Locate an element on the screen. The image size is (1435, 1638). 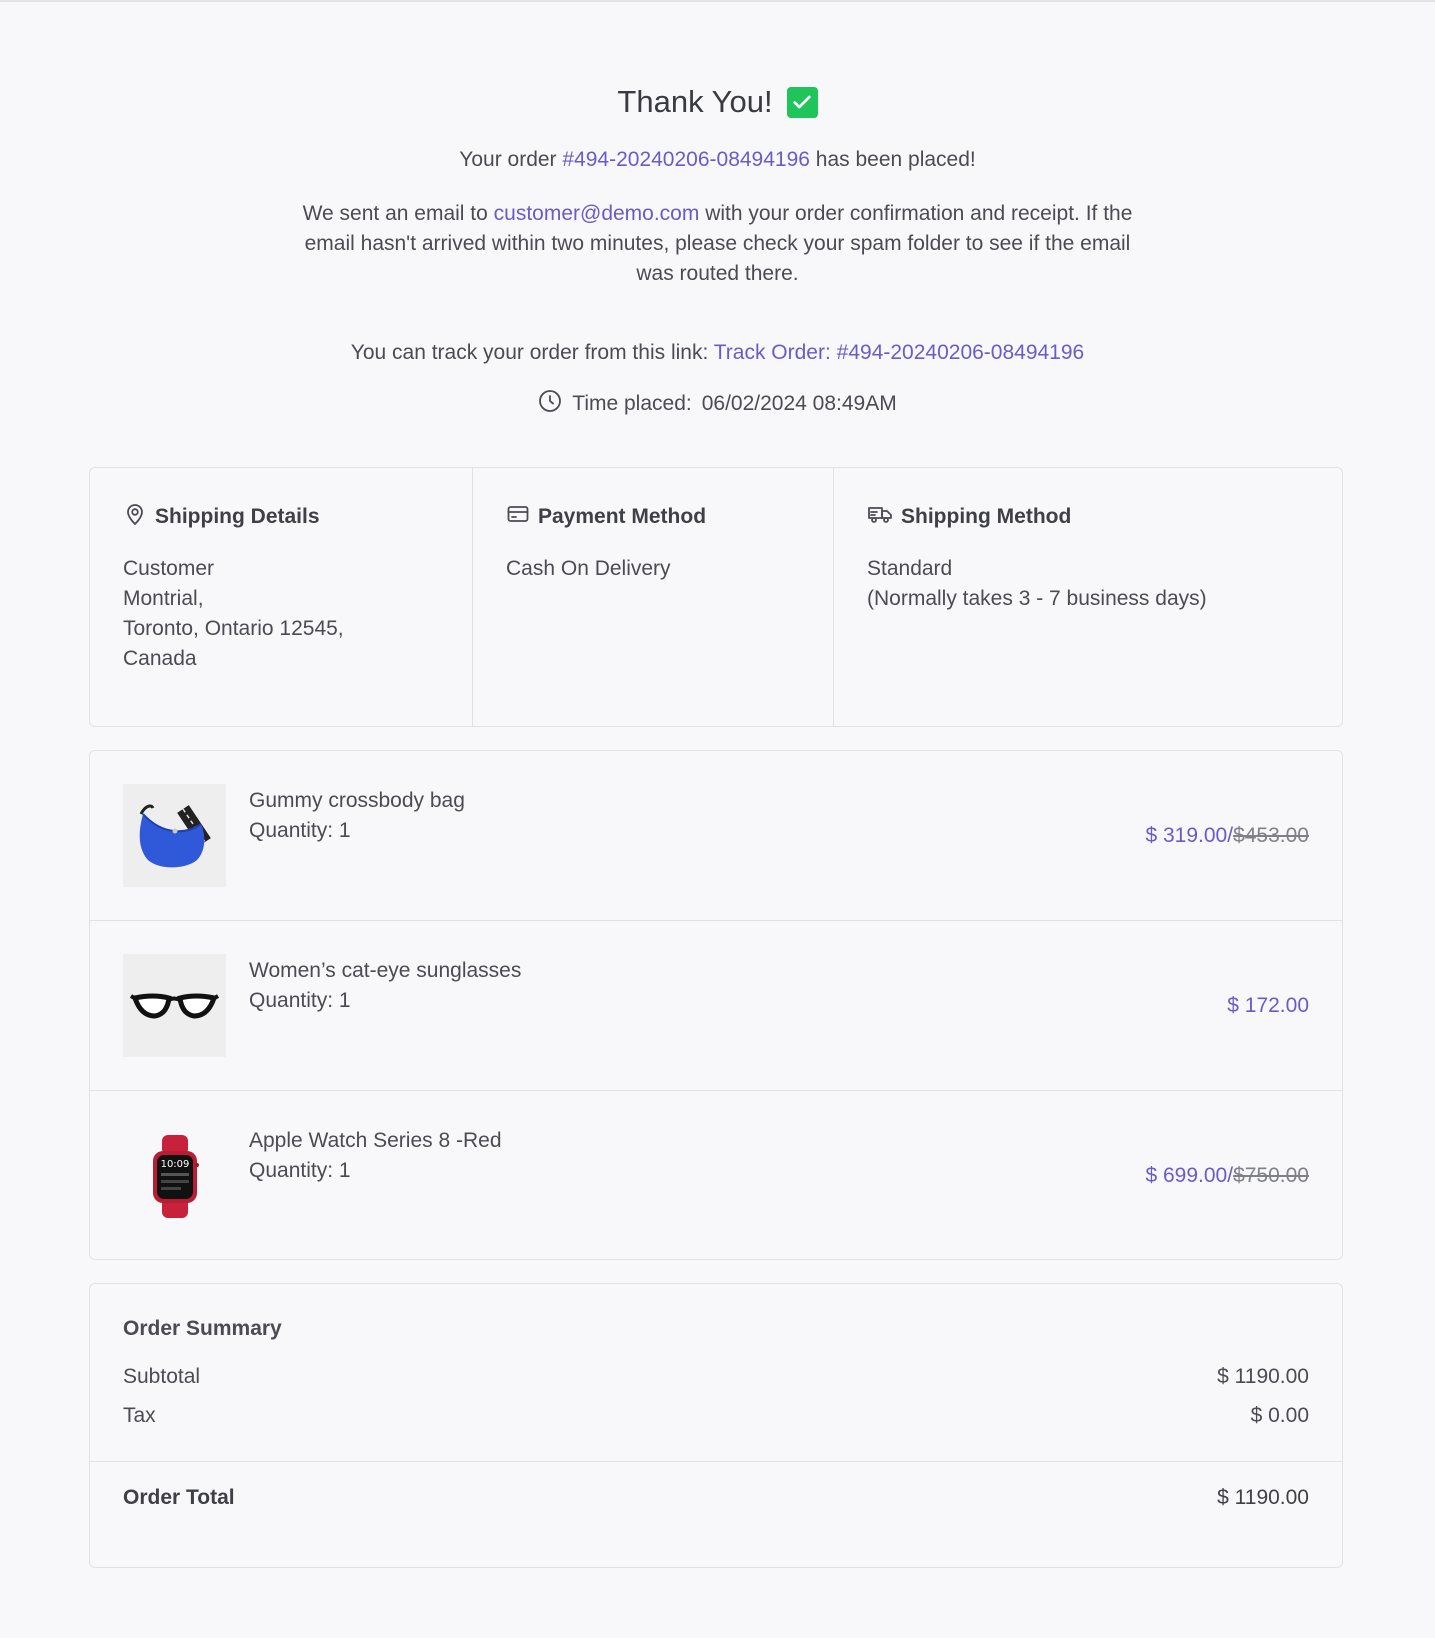
order-total-row: Order Total $ 1190.00 is located at coordinates (716, 1498).